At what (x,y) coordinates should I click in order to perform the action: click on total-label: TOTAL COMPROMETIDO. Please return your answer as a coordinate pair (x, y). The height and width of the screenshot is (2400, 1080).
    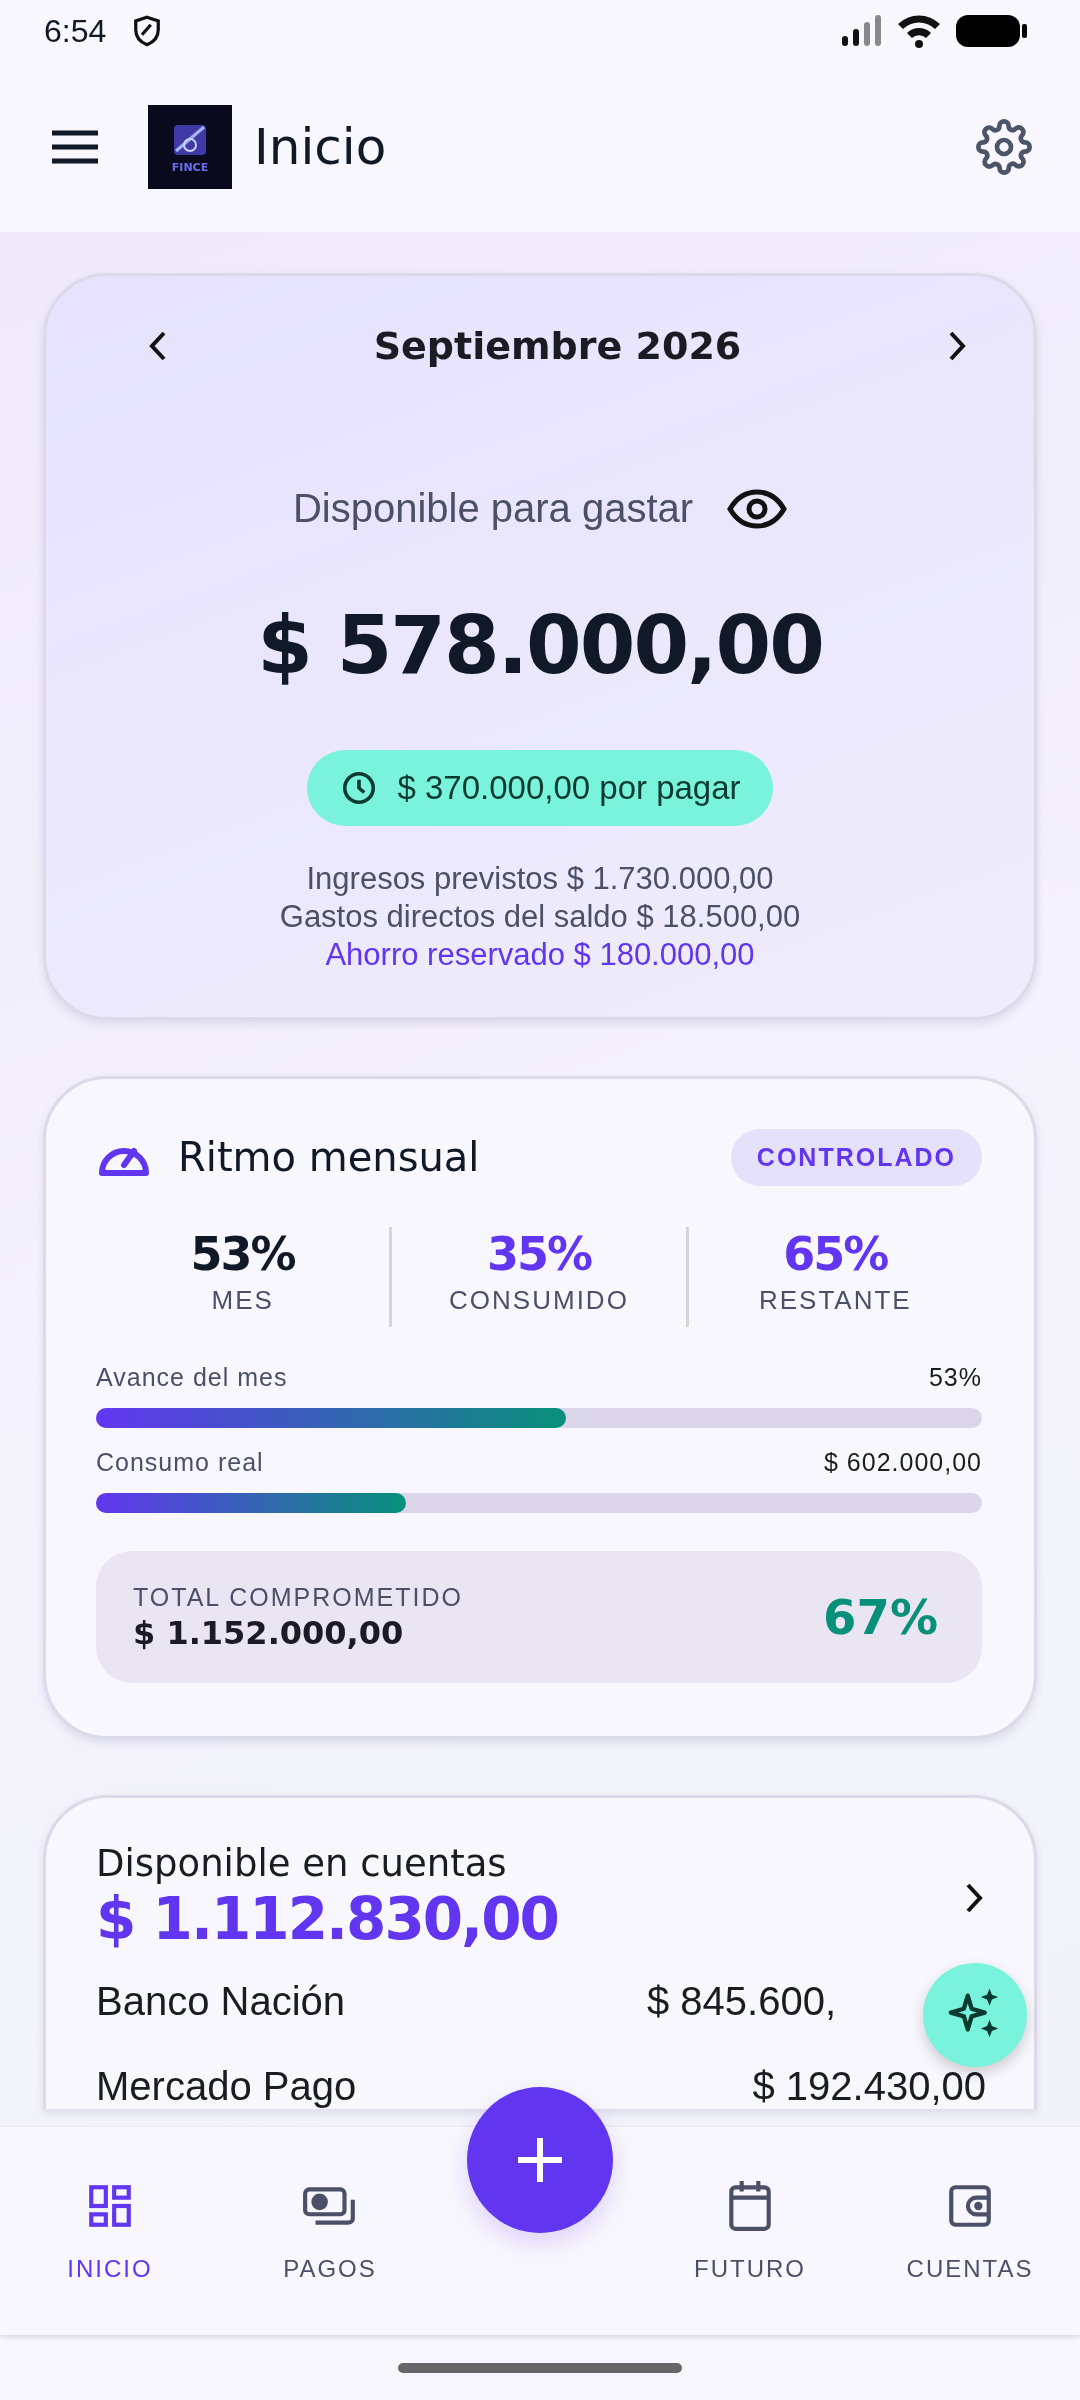
    Looking at the image, I should click on (298, 1597).